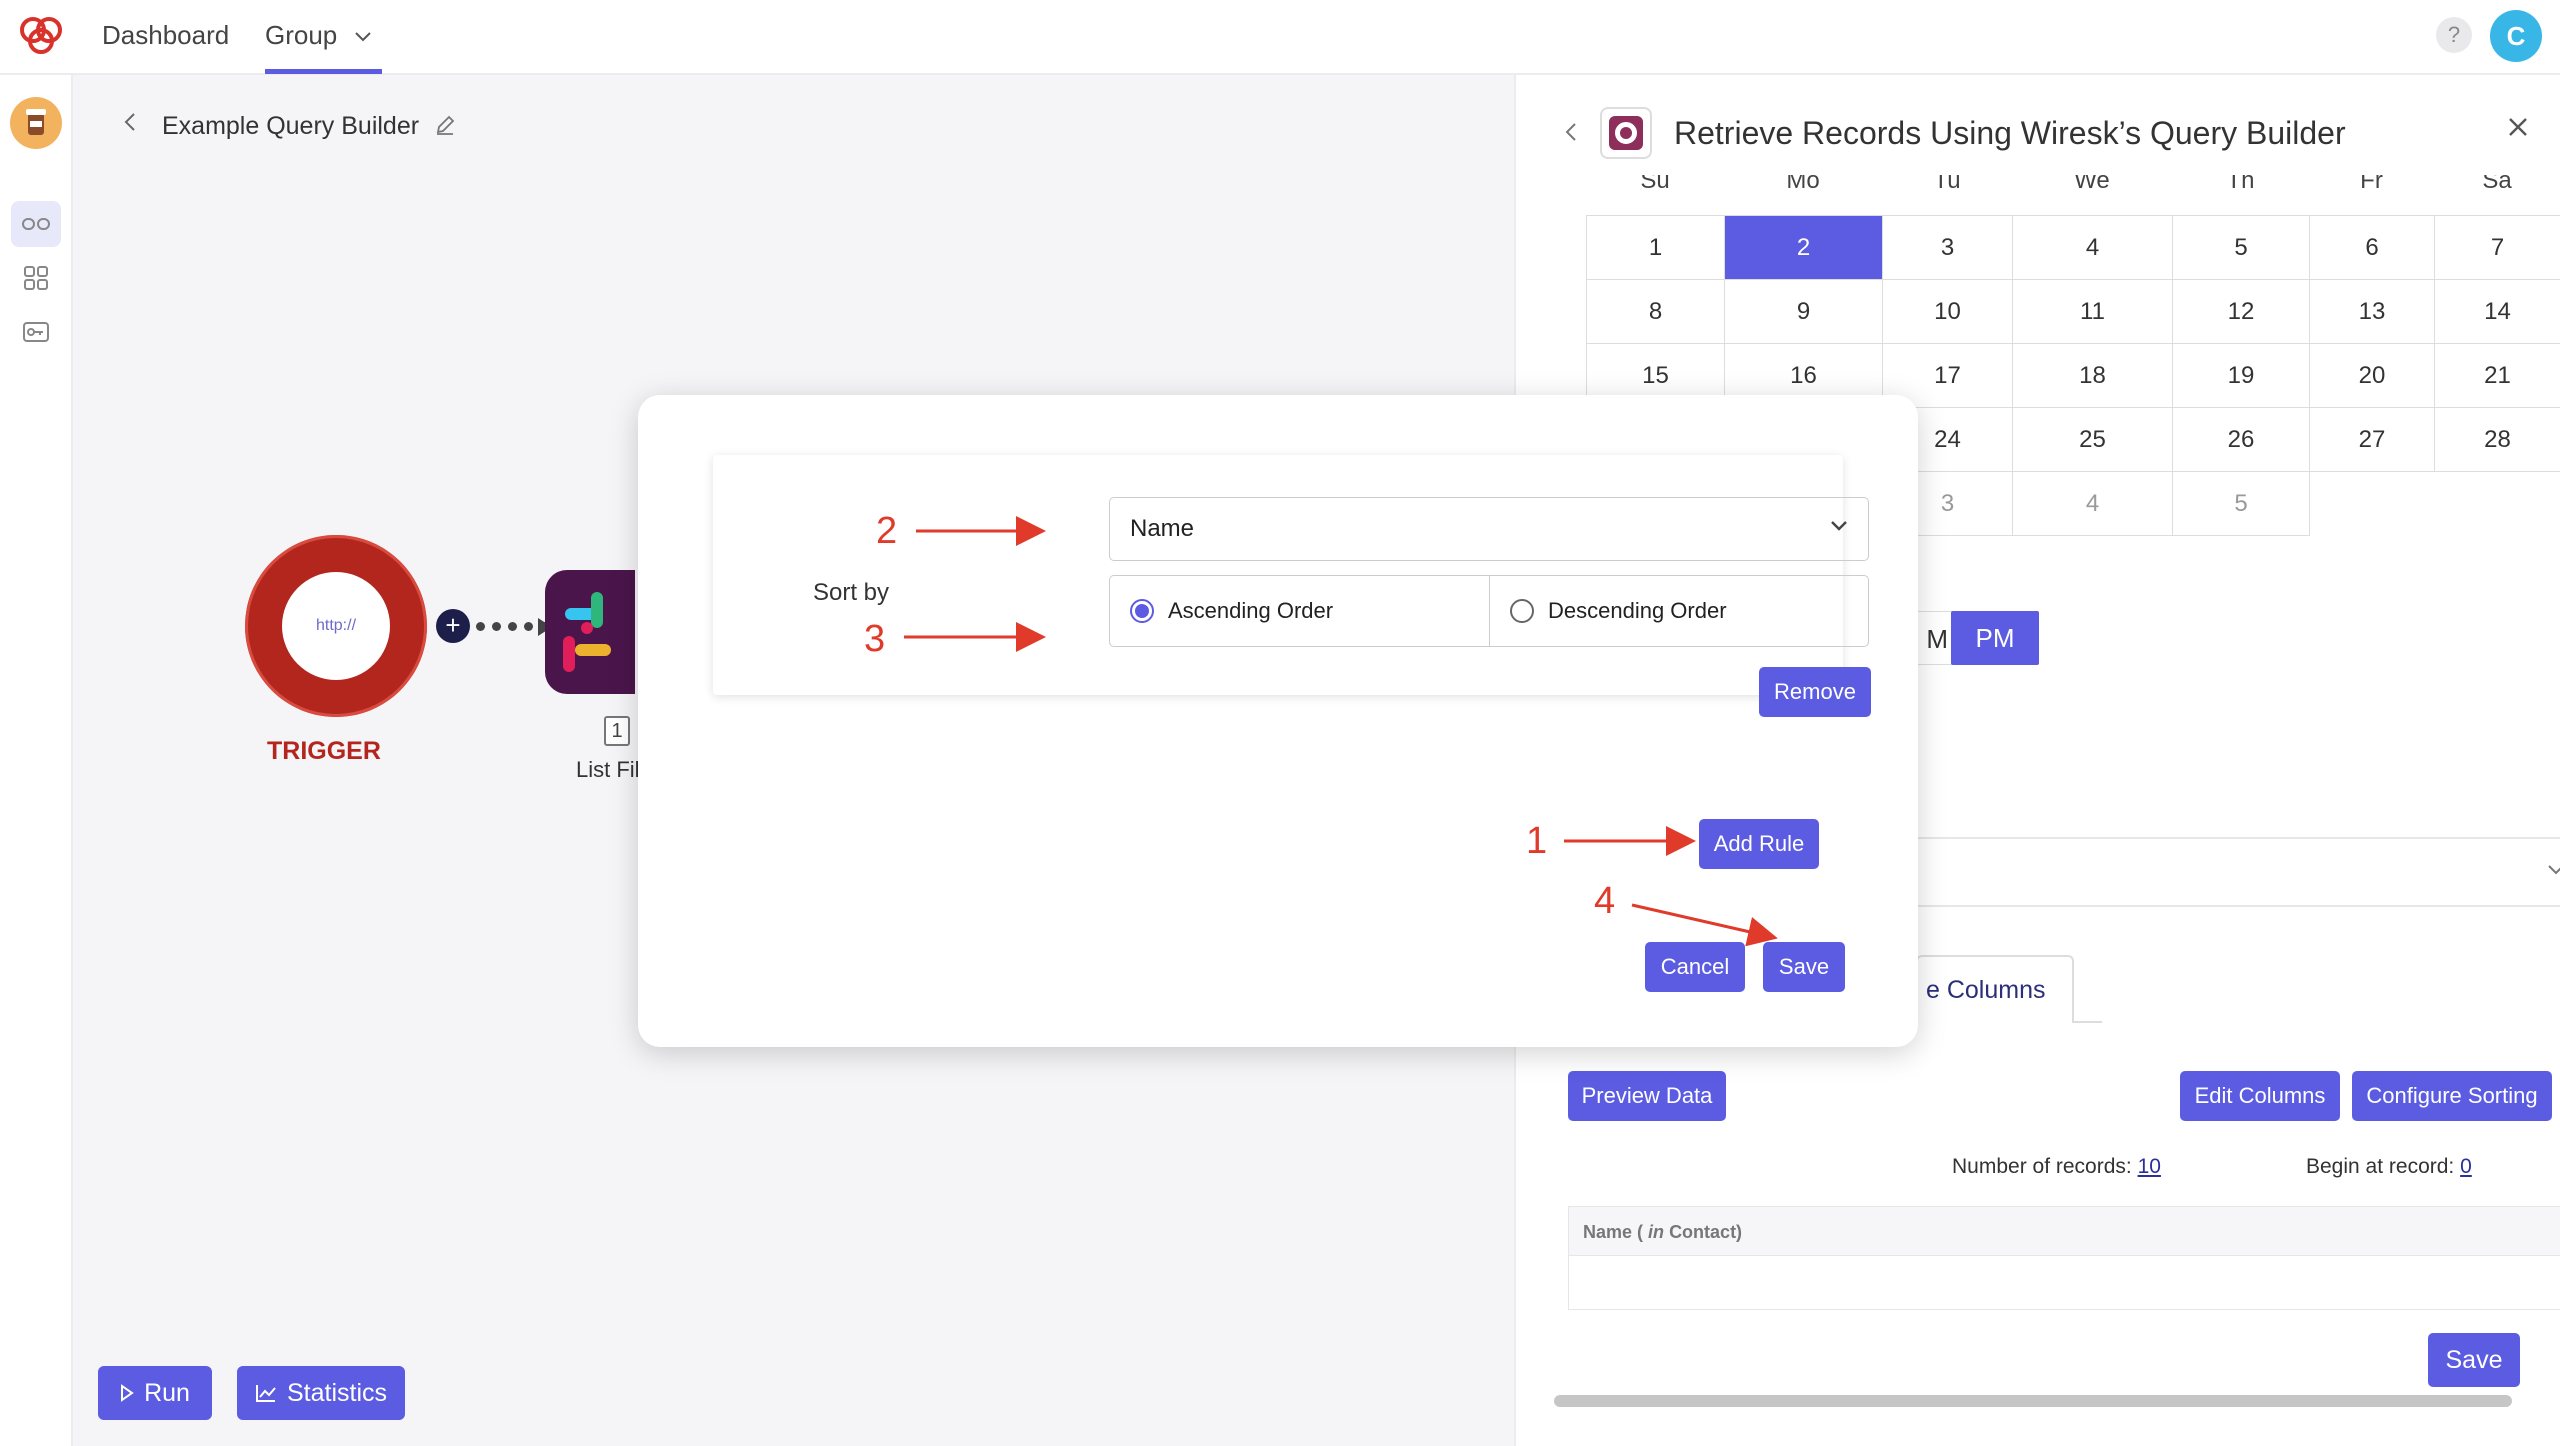 This screenshot has height=1446, width=2560. Describe the element at coordinates (2064, 1283) in the screenshot. I see `table-row` at that location.